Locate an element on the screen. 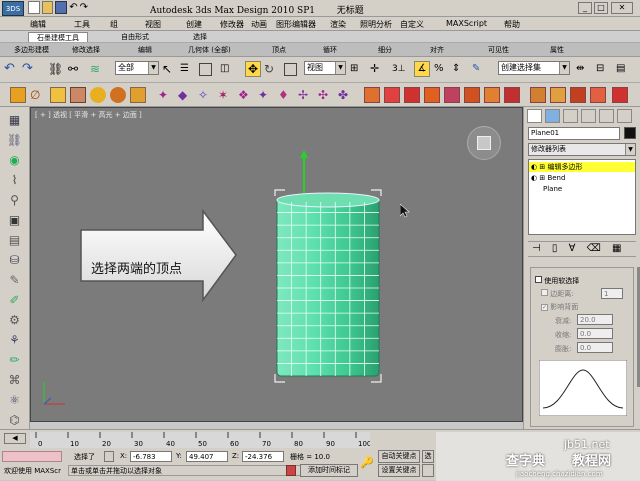 Image resolution: width=640 pixels, height=481 pixels. gear-icon: ⚙ is located at coordinates (14, 320).